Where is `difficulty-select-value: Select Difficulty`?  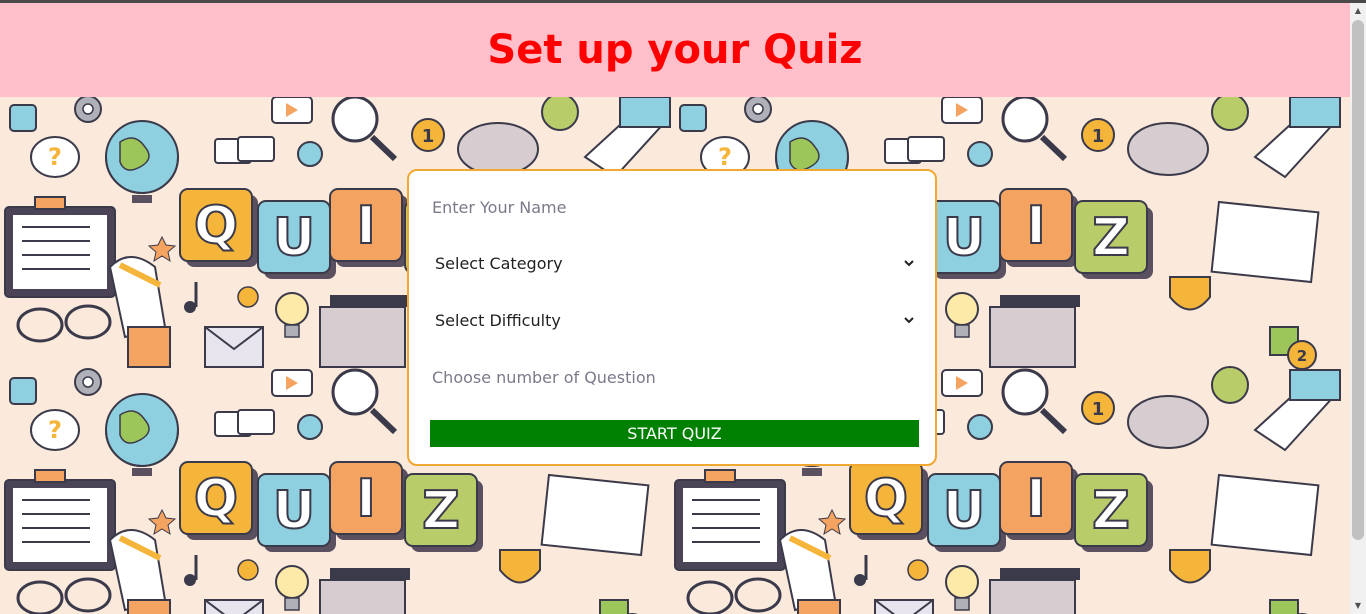 difficulty-select-value: Select Difficulty is located at coordinates (498, 320).